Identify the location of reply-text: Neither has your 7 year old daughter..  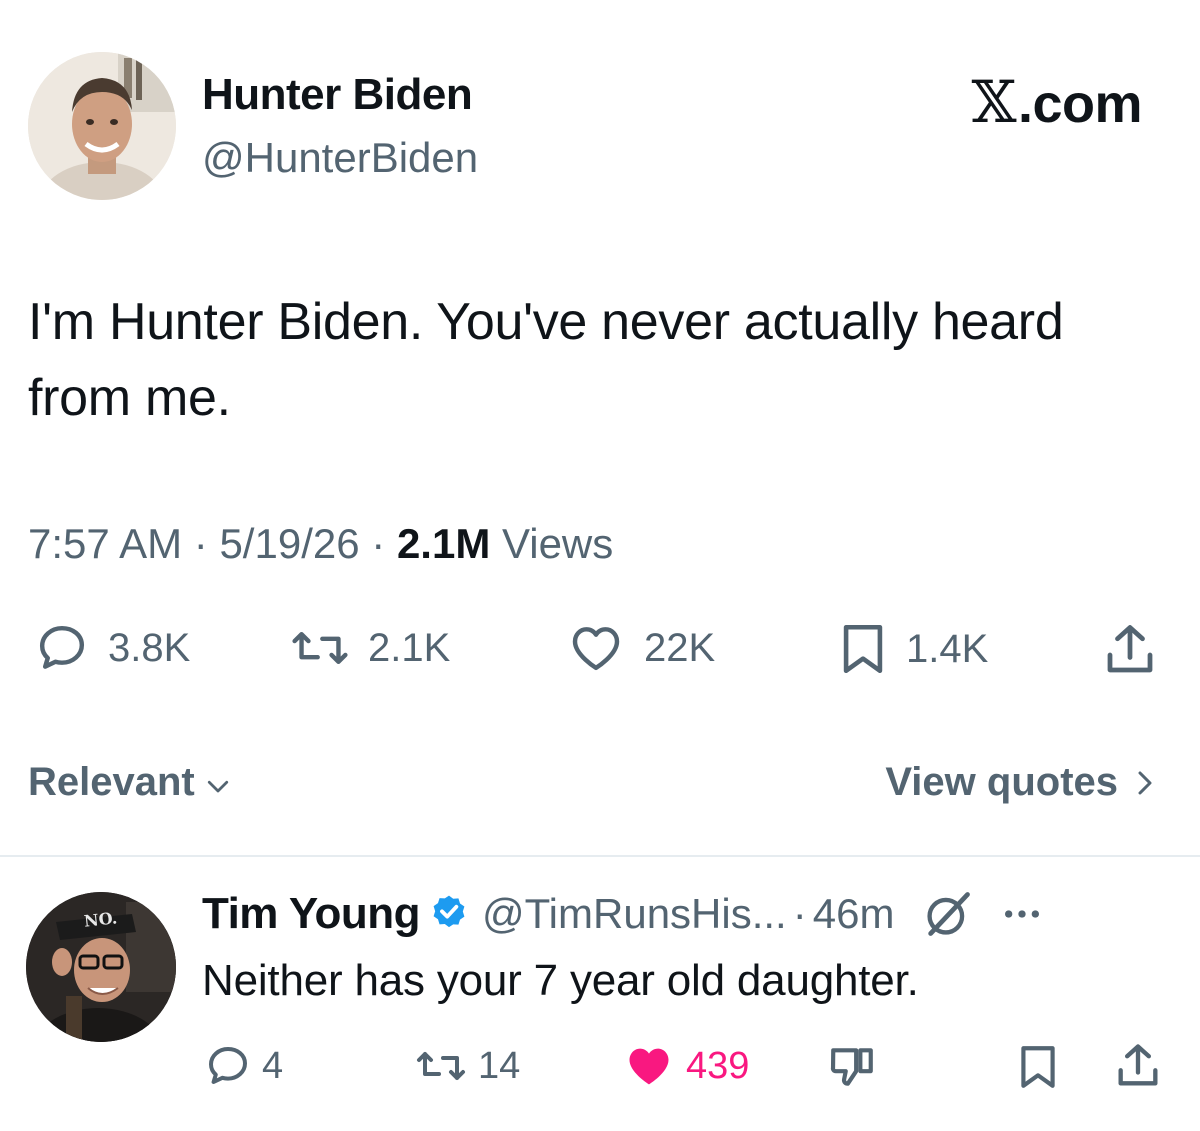
(560, 980).